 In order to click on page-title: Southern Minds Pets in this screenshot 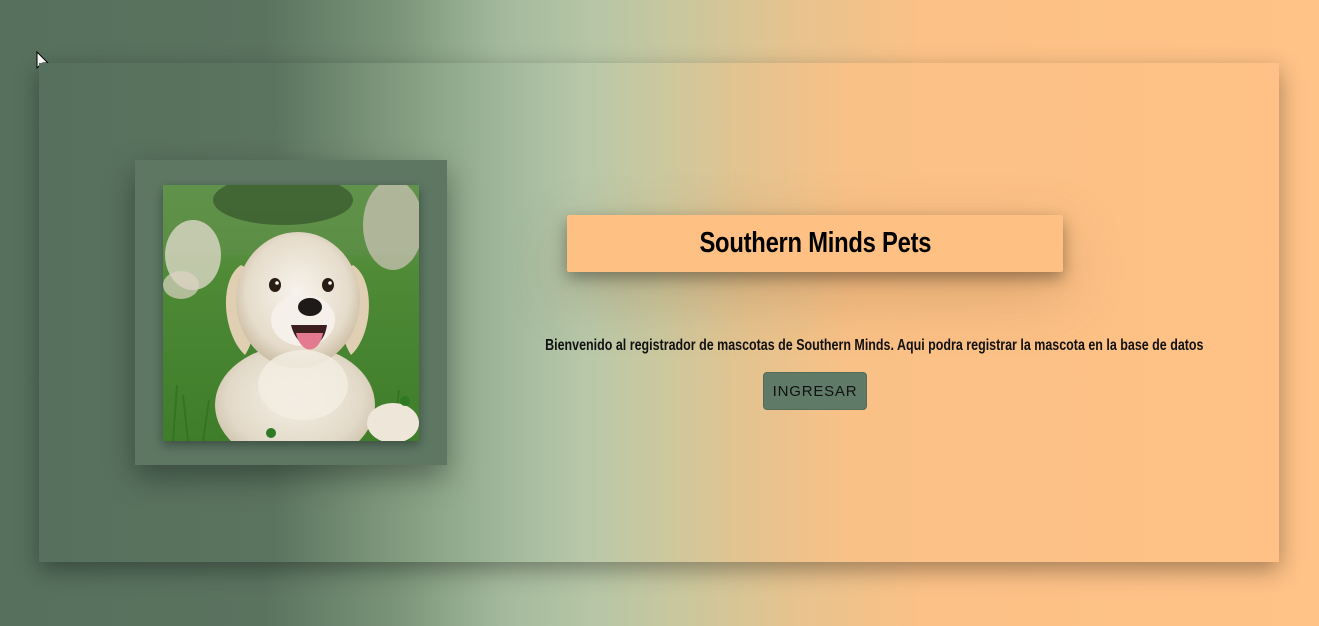, I will do `click(815, 243)`.